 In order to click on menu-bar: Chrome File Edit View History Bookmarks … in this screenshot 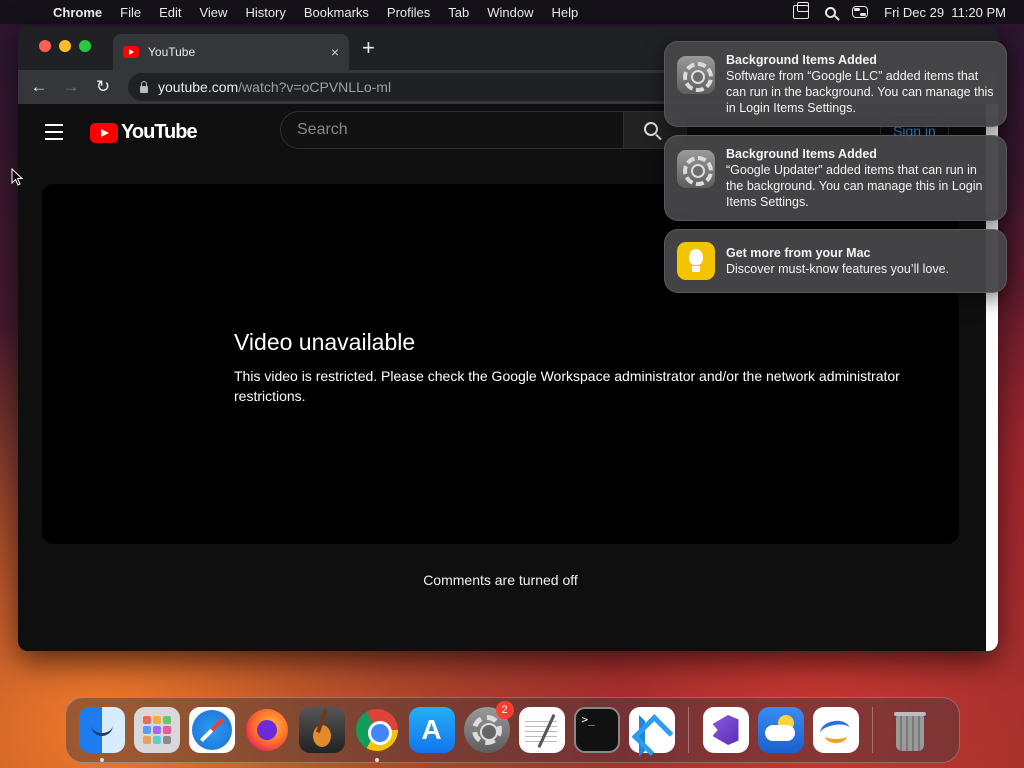, I will do `click(512, 12)`.